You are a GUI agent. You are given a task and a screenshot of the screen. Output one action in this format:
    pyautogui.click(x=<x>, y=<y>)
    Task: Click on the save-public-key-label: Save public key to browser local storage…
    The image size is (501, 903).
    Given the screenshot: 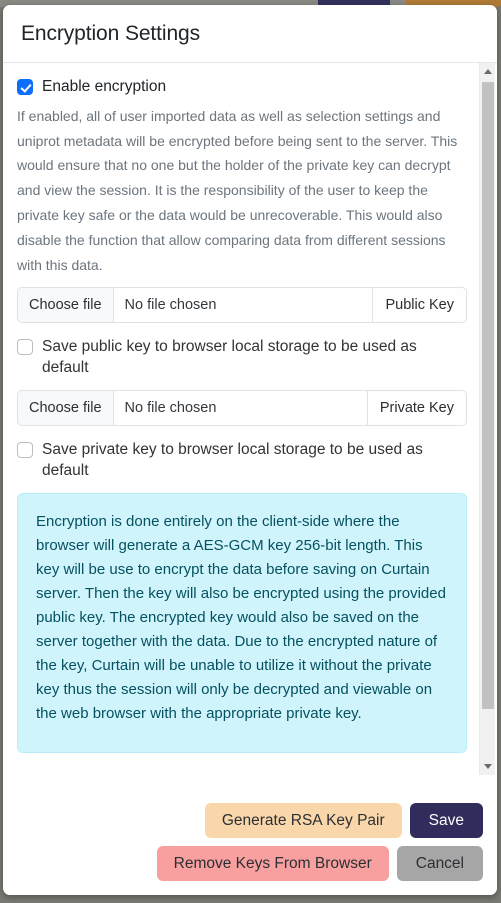 What is the action you would take?
    pyautogui.click(x=229, y=356)
    